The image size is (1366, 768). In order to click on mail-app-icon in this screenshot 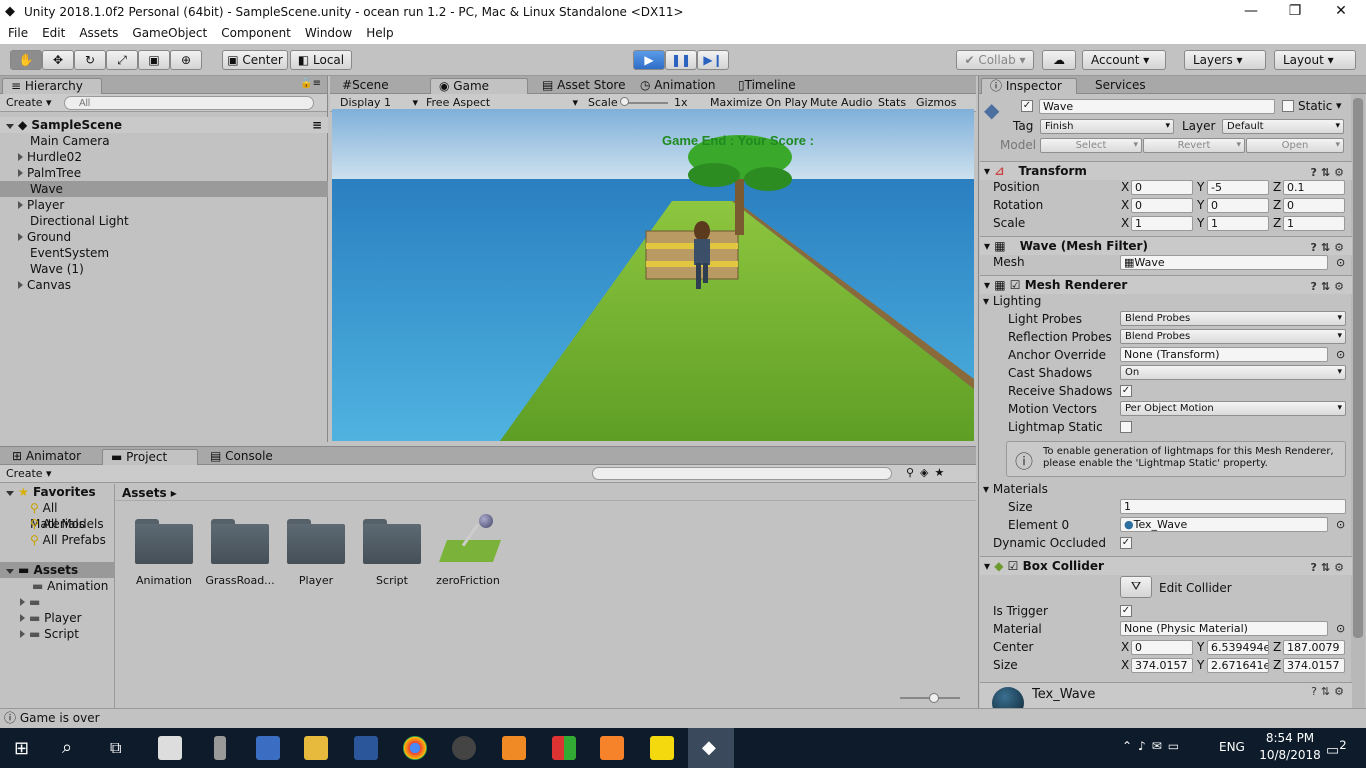, I will do `click(170, 748)`.